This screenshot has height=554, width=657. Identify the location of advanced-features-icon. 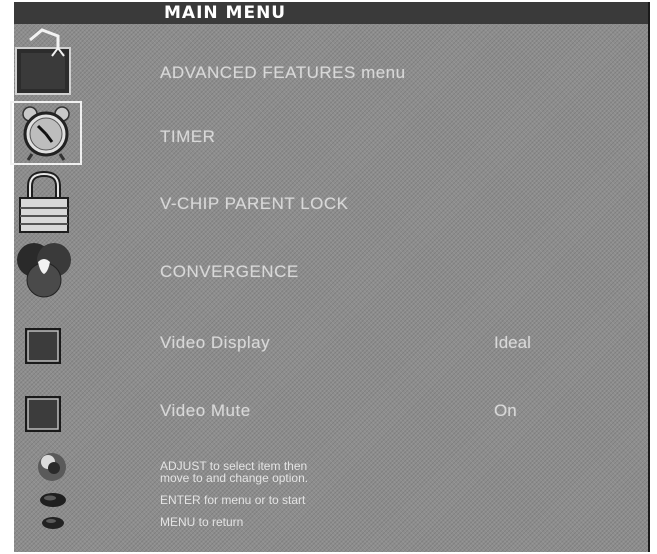
(45, 62).